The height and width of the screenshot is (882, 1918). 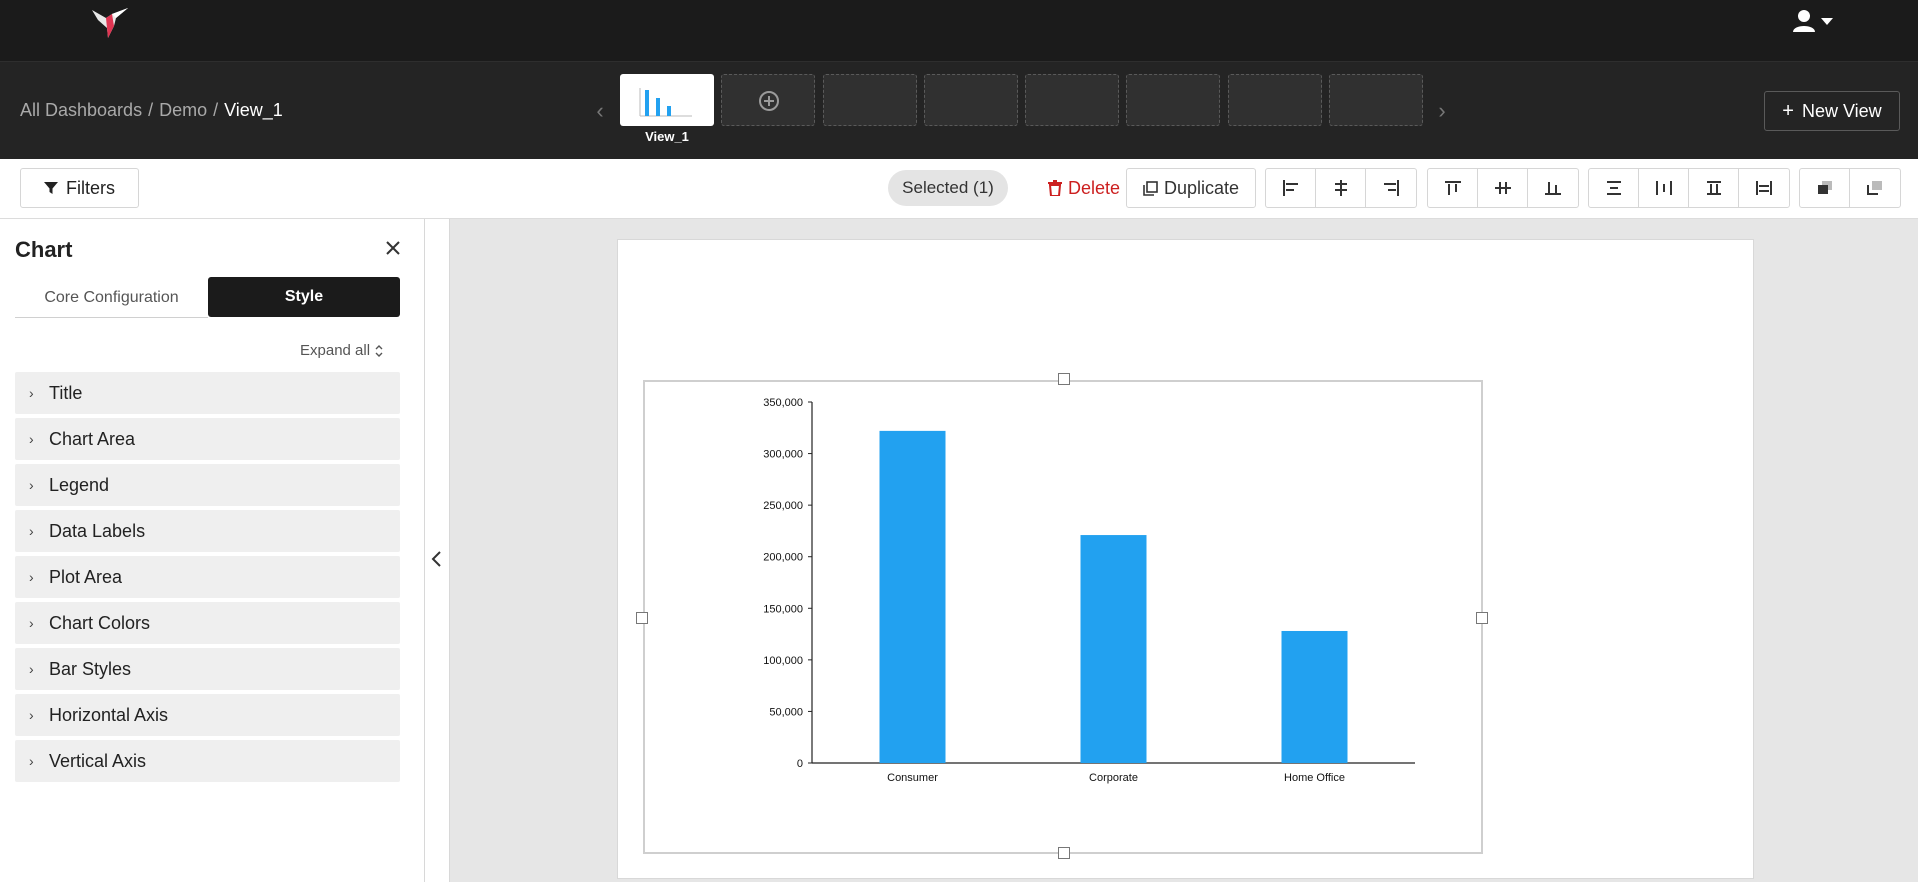 What do you see at coordinates (437, 559) in the screenshot?
I see `chevron-left-icon` at bounding box center [437, 559].